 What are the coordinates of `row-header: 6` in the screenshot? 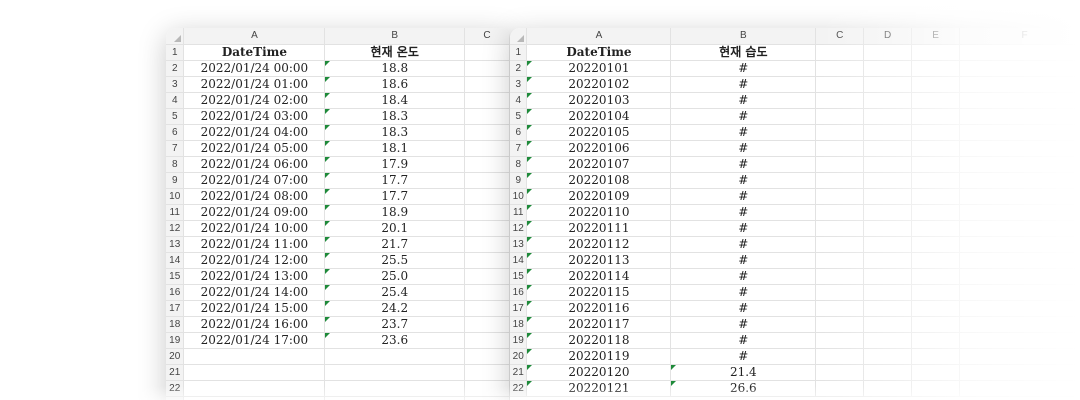 It's located at (175, 132).